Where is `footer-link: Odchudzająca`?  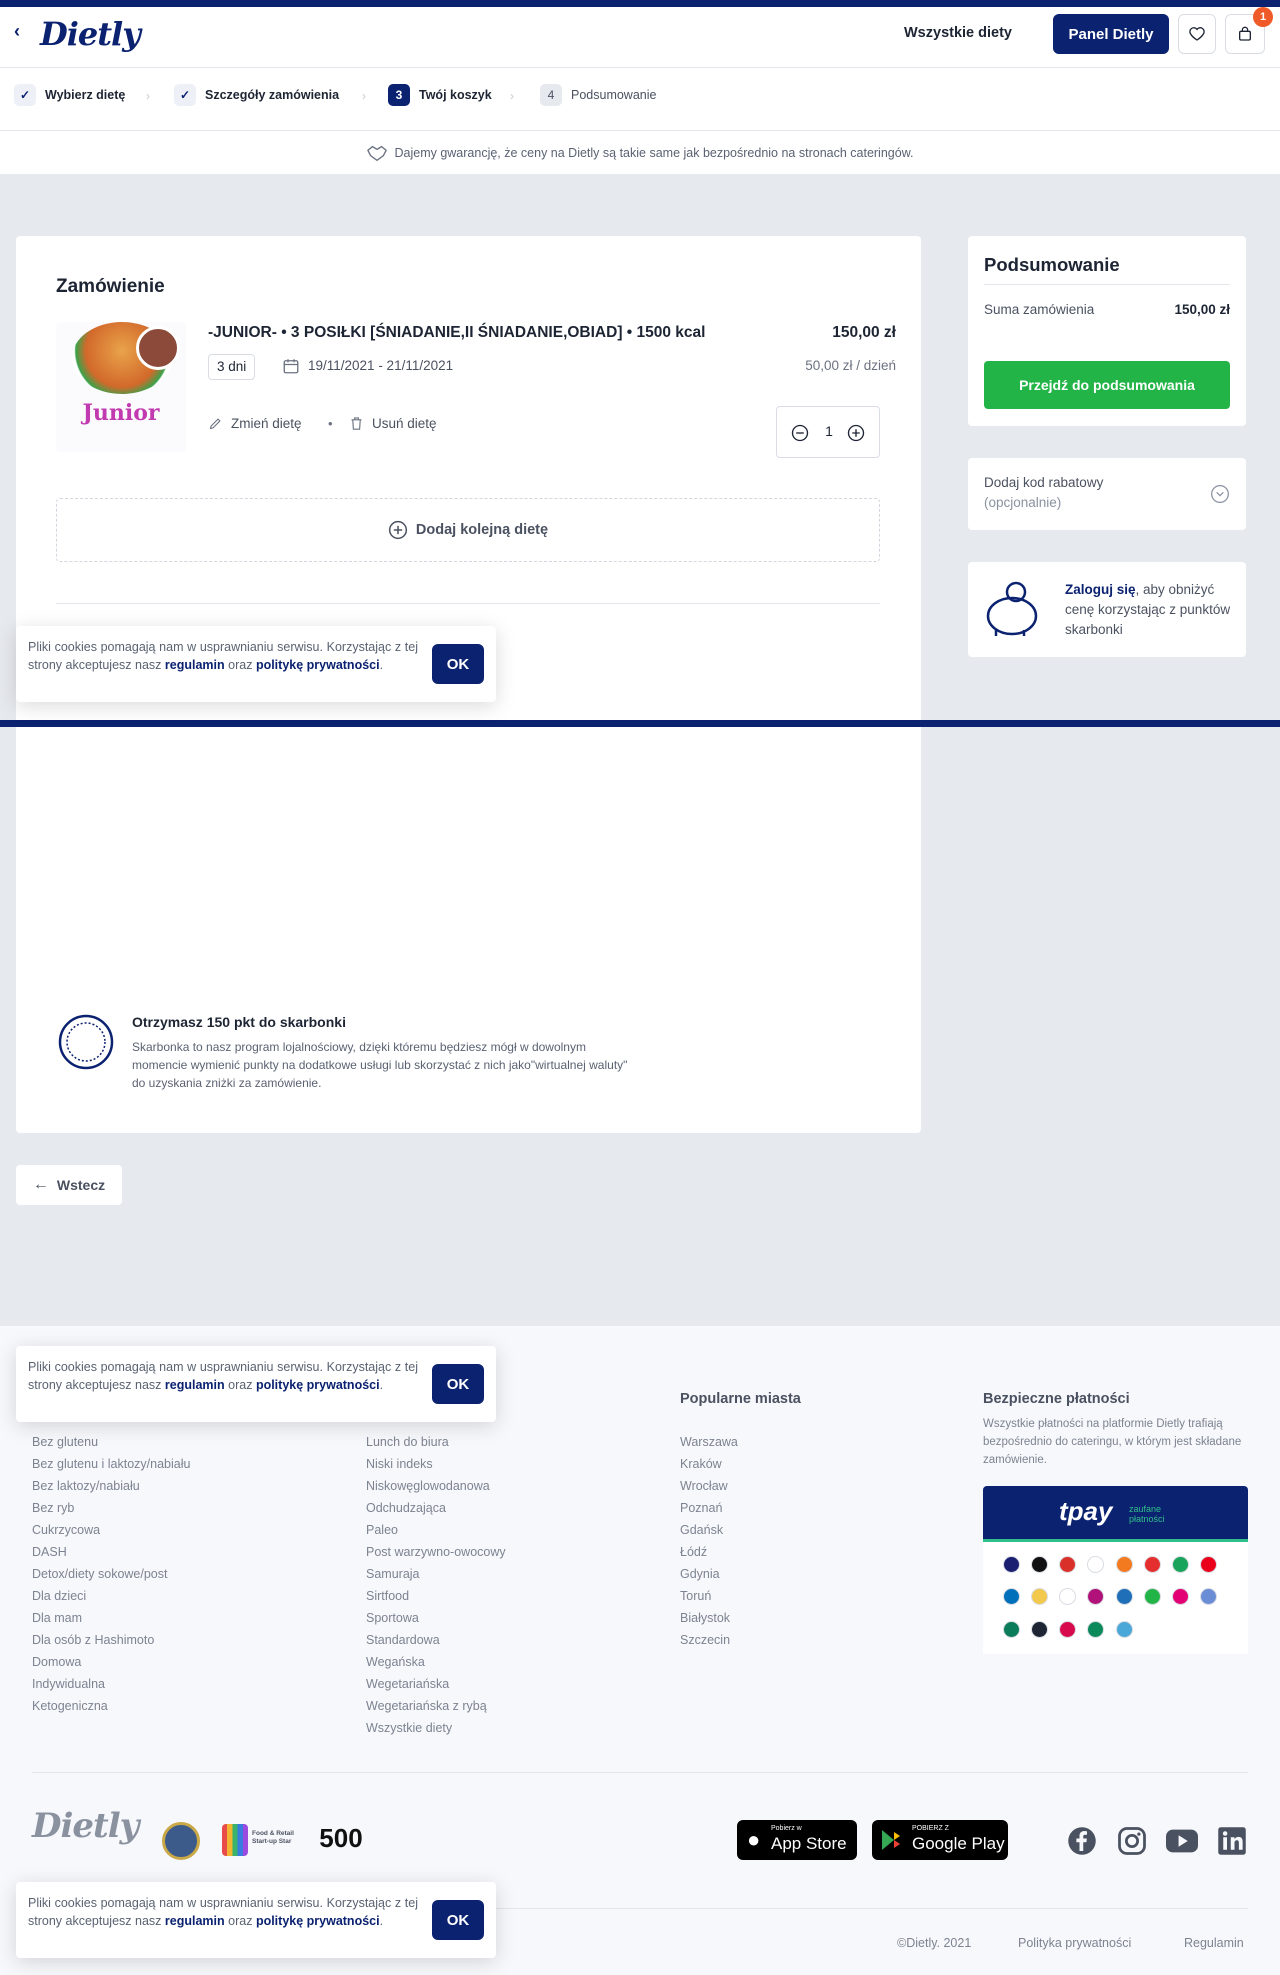 footer-link: Odchudzająca is located at coordinates (436, 1508).